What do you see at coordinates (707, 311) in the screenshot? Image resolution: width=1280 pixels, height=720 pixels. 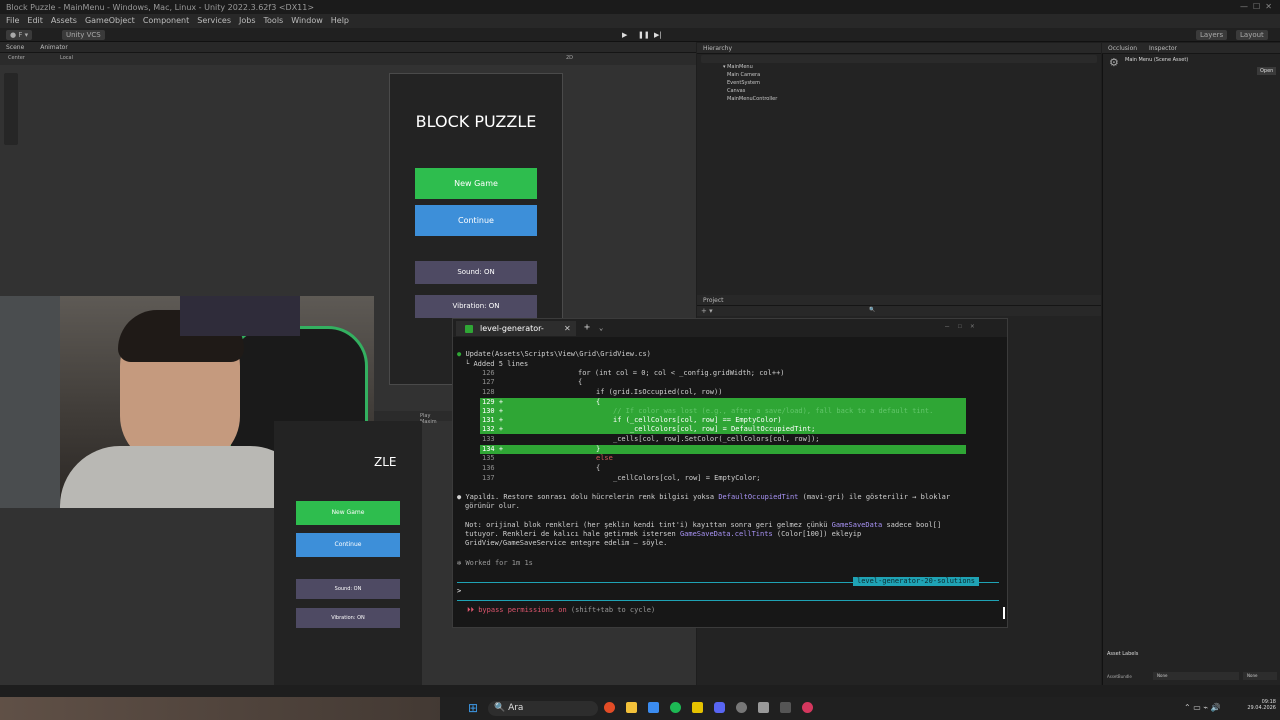 I see `add-icon: + ▾` at bounding box center [707, 311].